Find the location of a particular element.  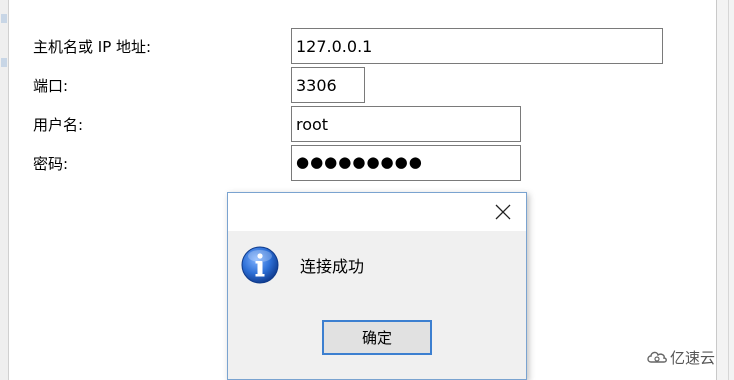

dialog-message: 连接成功 is located at coordinates (332, 266).